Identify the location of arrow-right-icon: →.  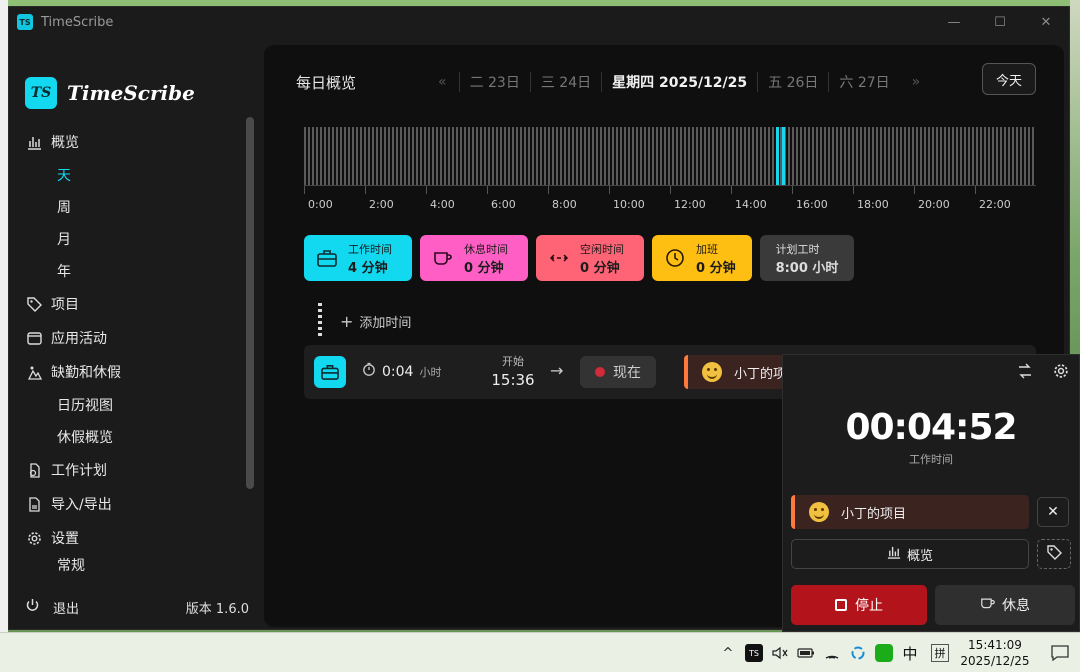
(557, 370).